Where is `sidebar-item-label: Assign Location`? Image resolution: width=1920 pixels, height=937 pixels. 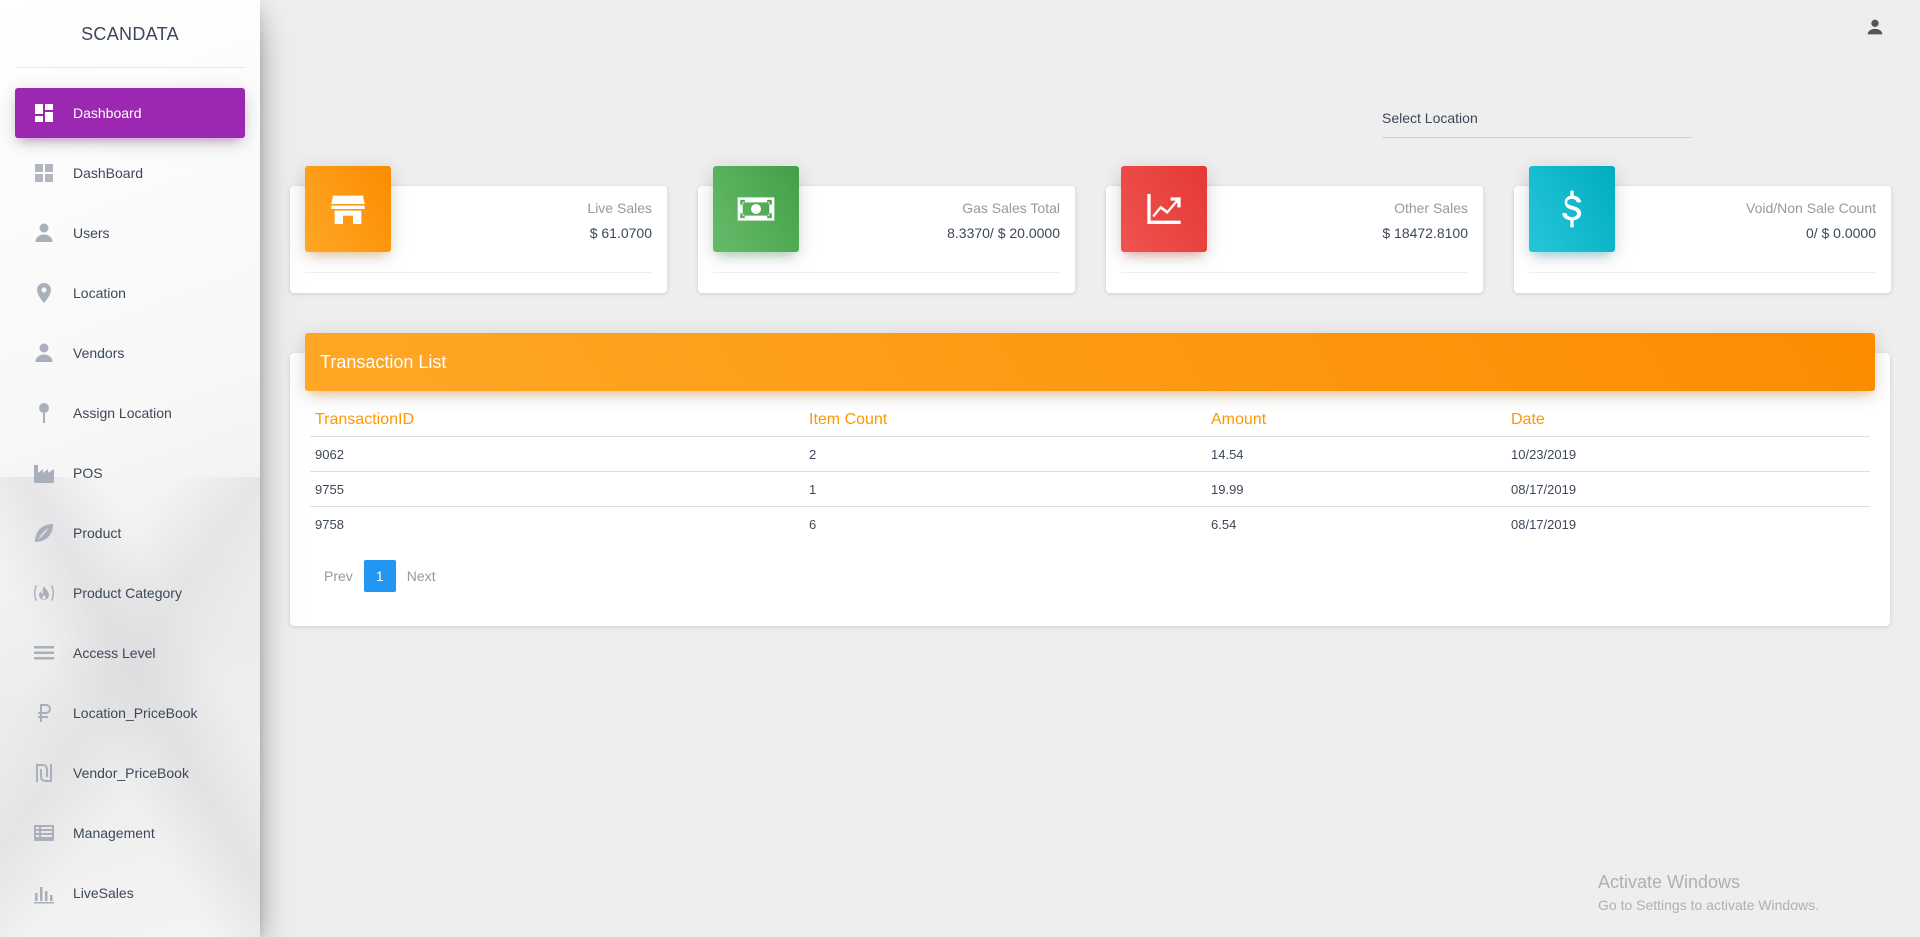
sidebar-item-label: Assign Location is located at coordinates (122, 413).